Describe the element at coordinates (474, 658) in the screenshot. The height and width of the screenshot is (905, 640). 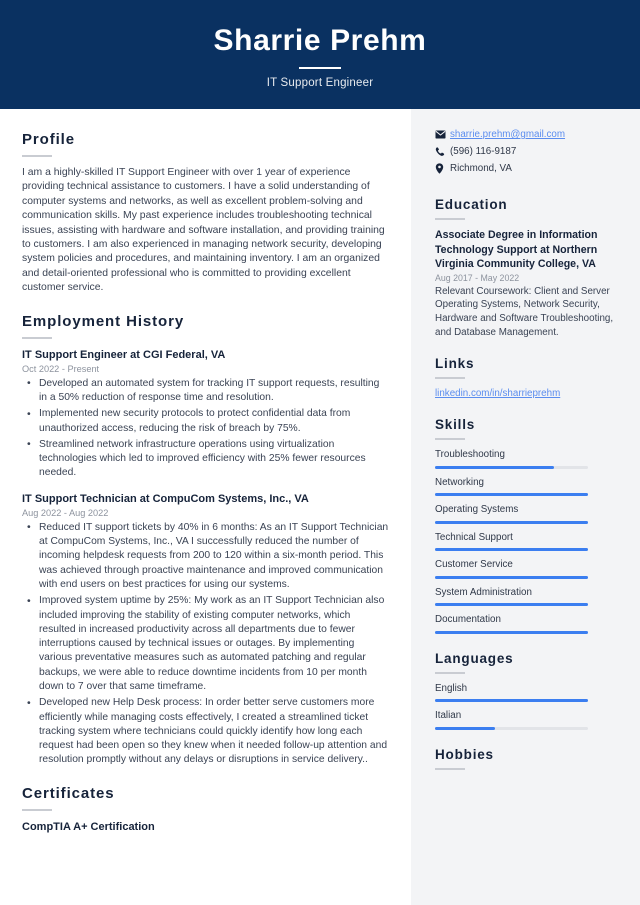
I see `languages-heading: Languages` at that location.